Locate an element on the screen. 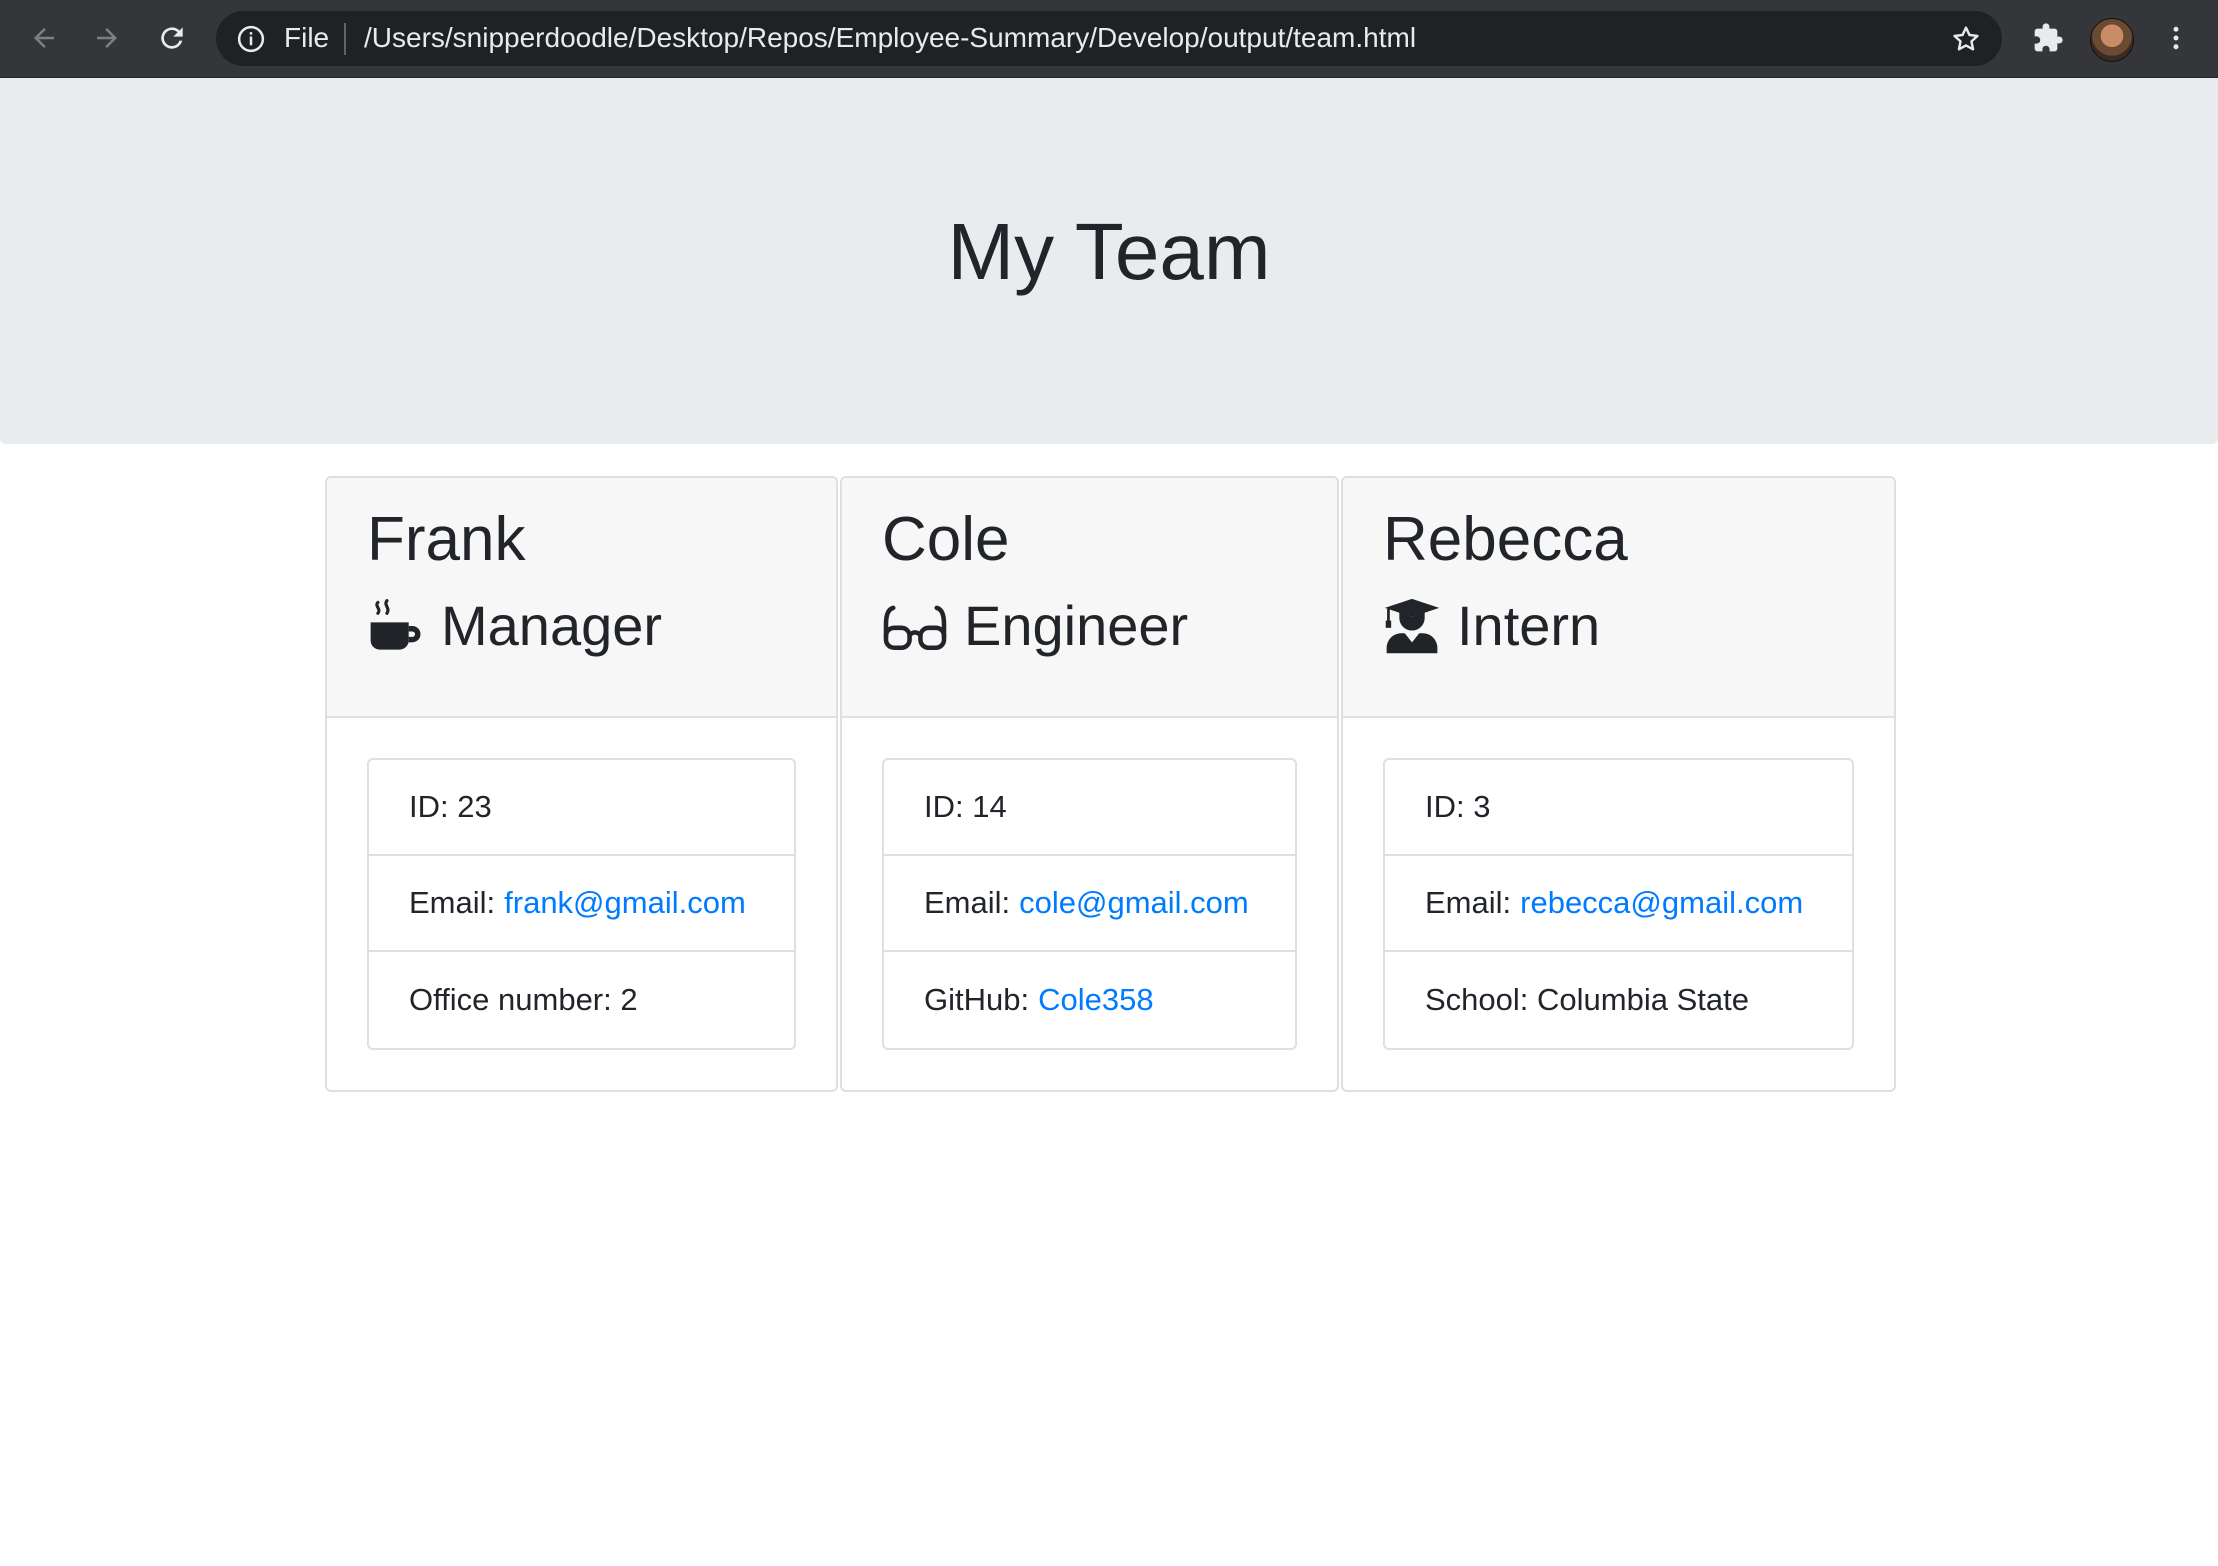  email-link: cole@gmail.com is located at coordinates (1134, 903).